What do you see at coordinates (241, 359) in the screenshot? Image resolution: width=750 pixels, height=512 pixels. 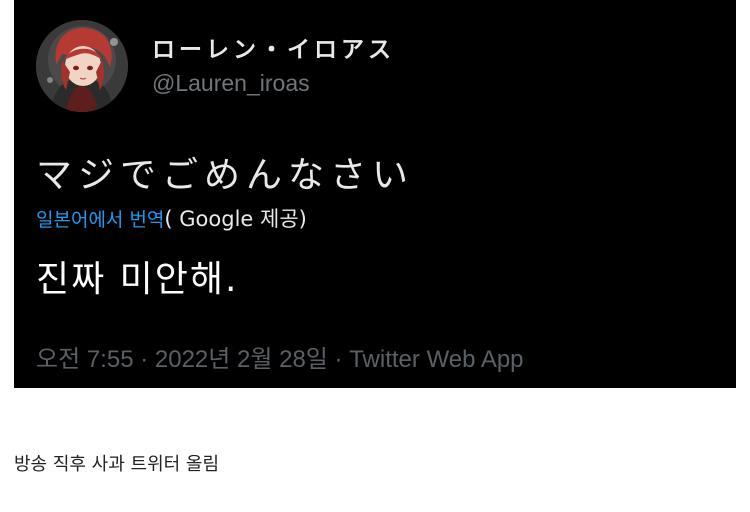 I see `tweet-date: 2022년 2월 28일` at bounding box center [241, 359].